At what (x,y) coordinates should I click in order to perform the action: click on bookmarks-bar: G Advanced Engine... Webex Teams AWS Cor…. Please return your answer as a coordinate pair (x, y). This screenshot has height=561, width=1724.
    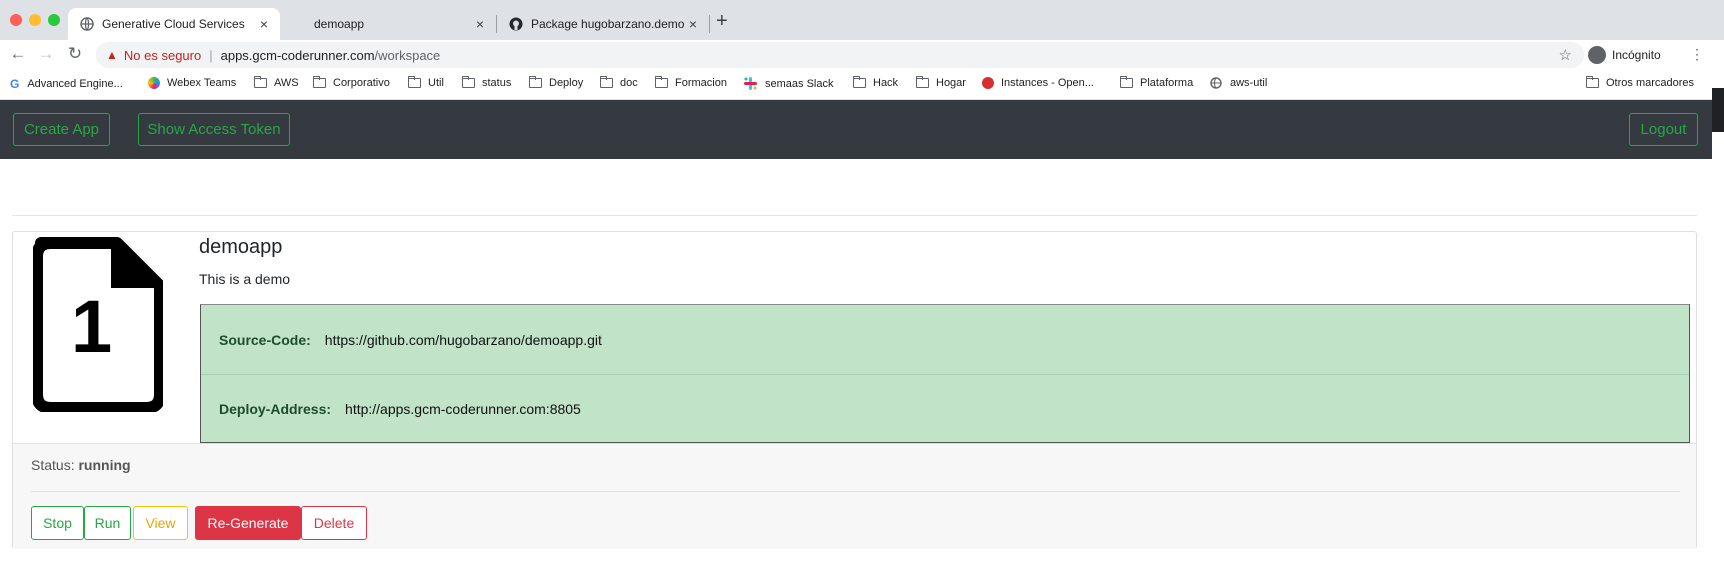
    Looking at the image, I should click on (862, 85).